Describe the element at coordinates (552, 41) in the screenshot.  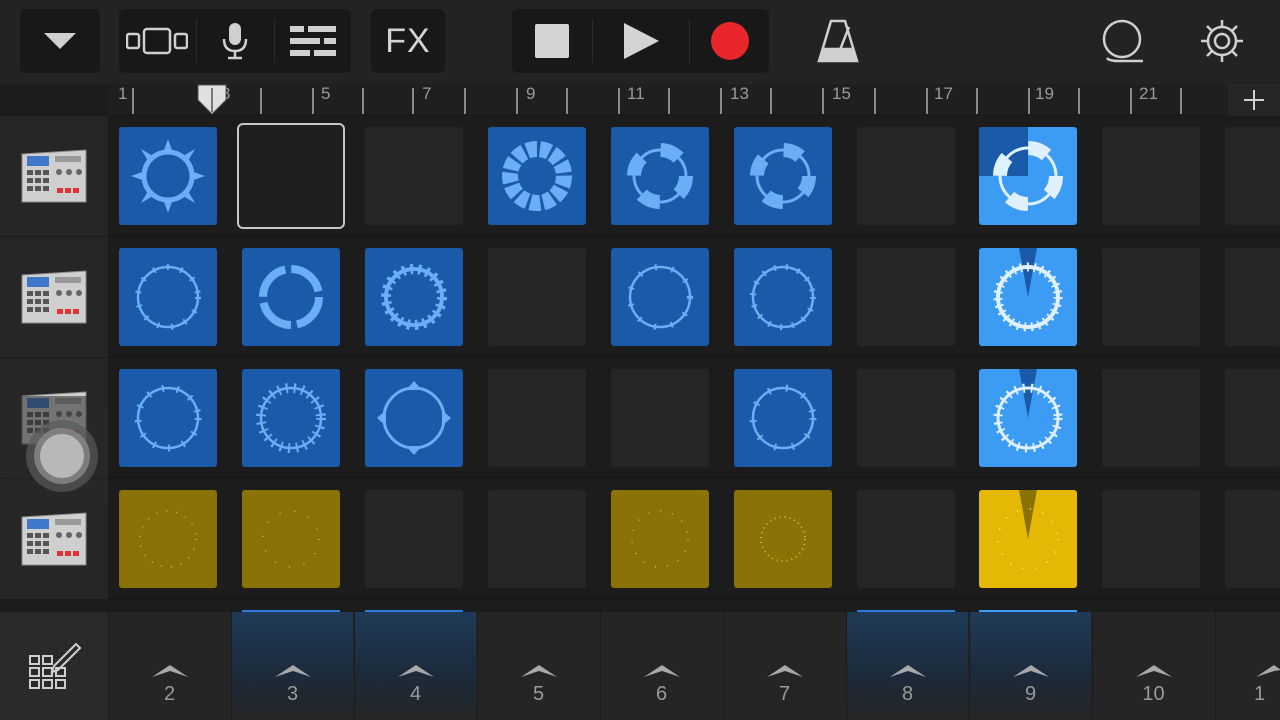
I see `stop-button` at that location.